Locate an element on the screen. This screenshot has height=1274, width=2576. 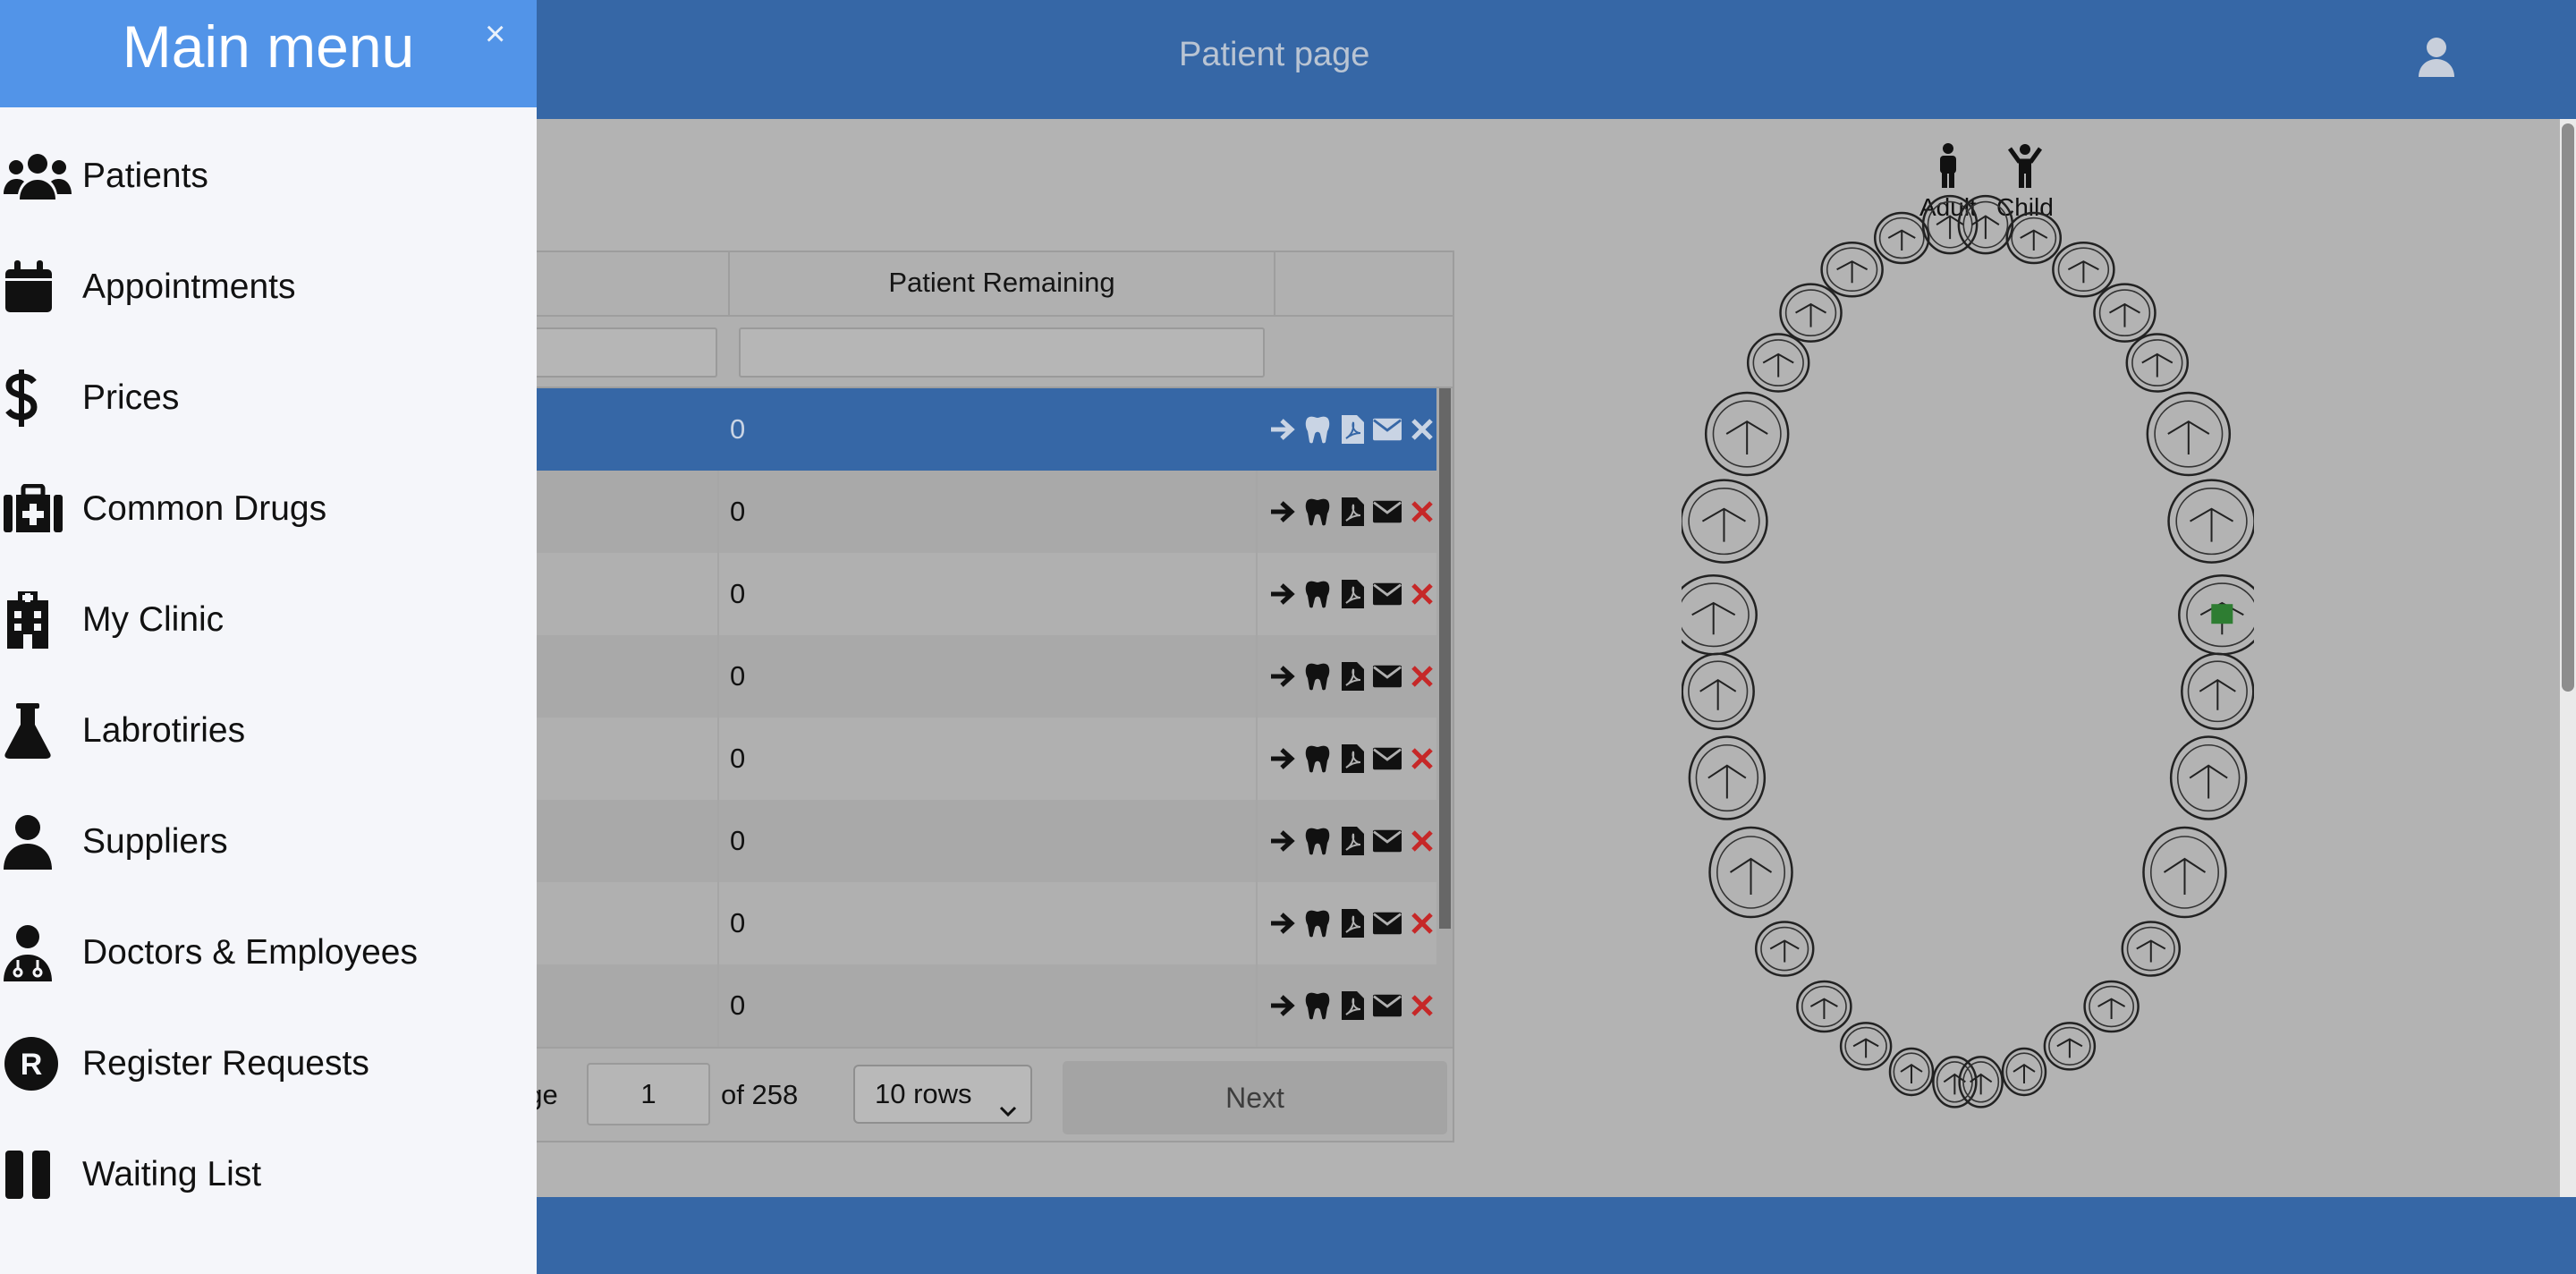
remaining-filter-input is located at coordinates (1002, 352).